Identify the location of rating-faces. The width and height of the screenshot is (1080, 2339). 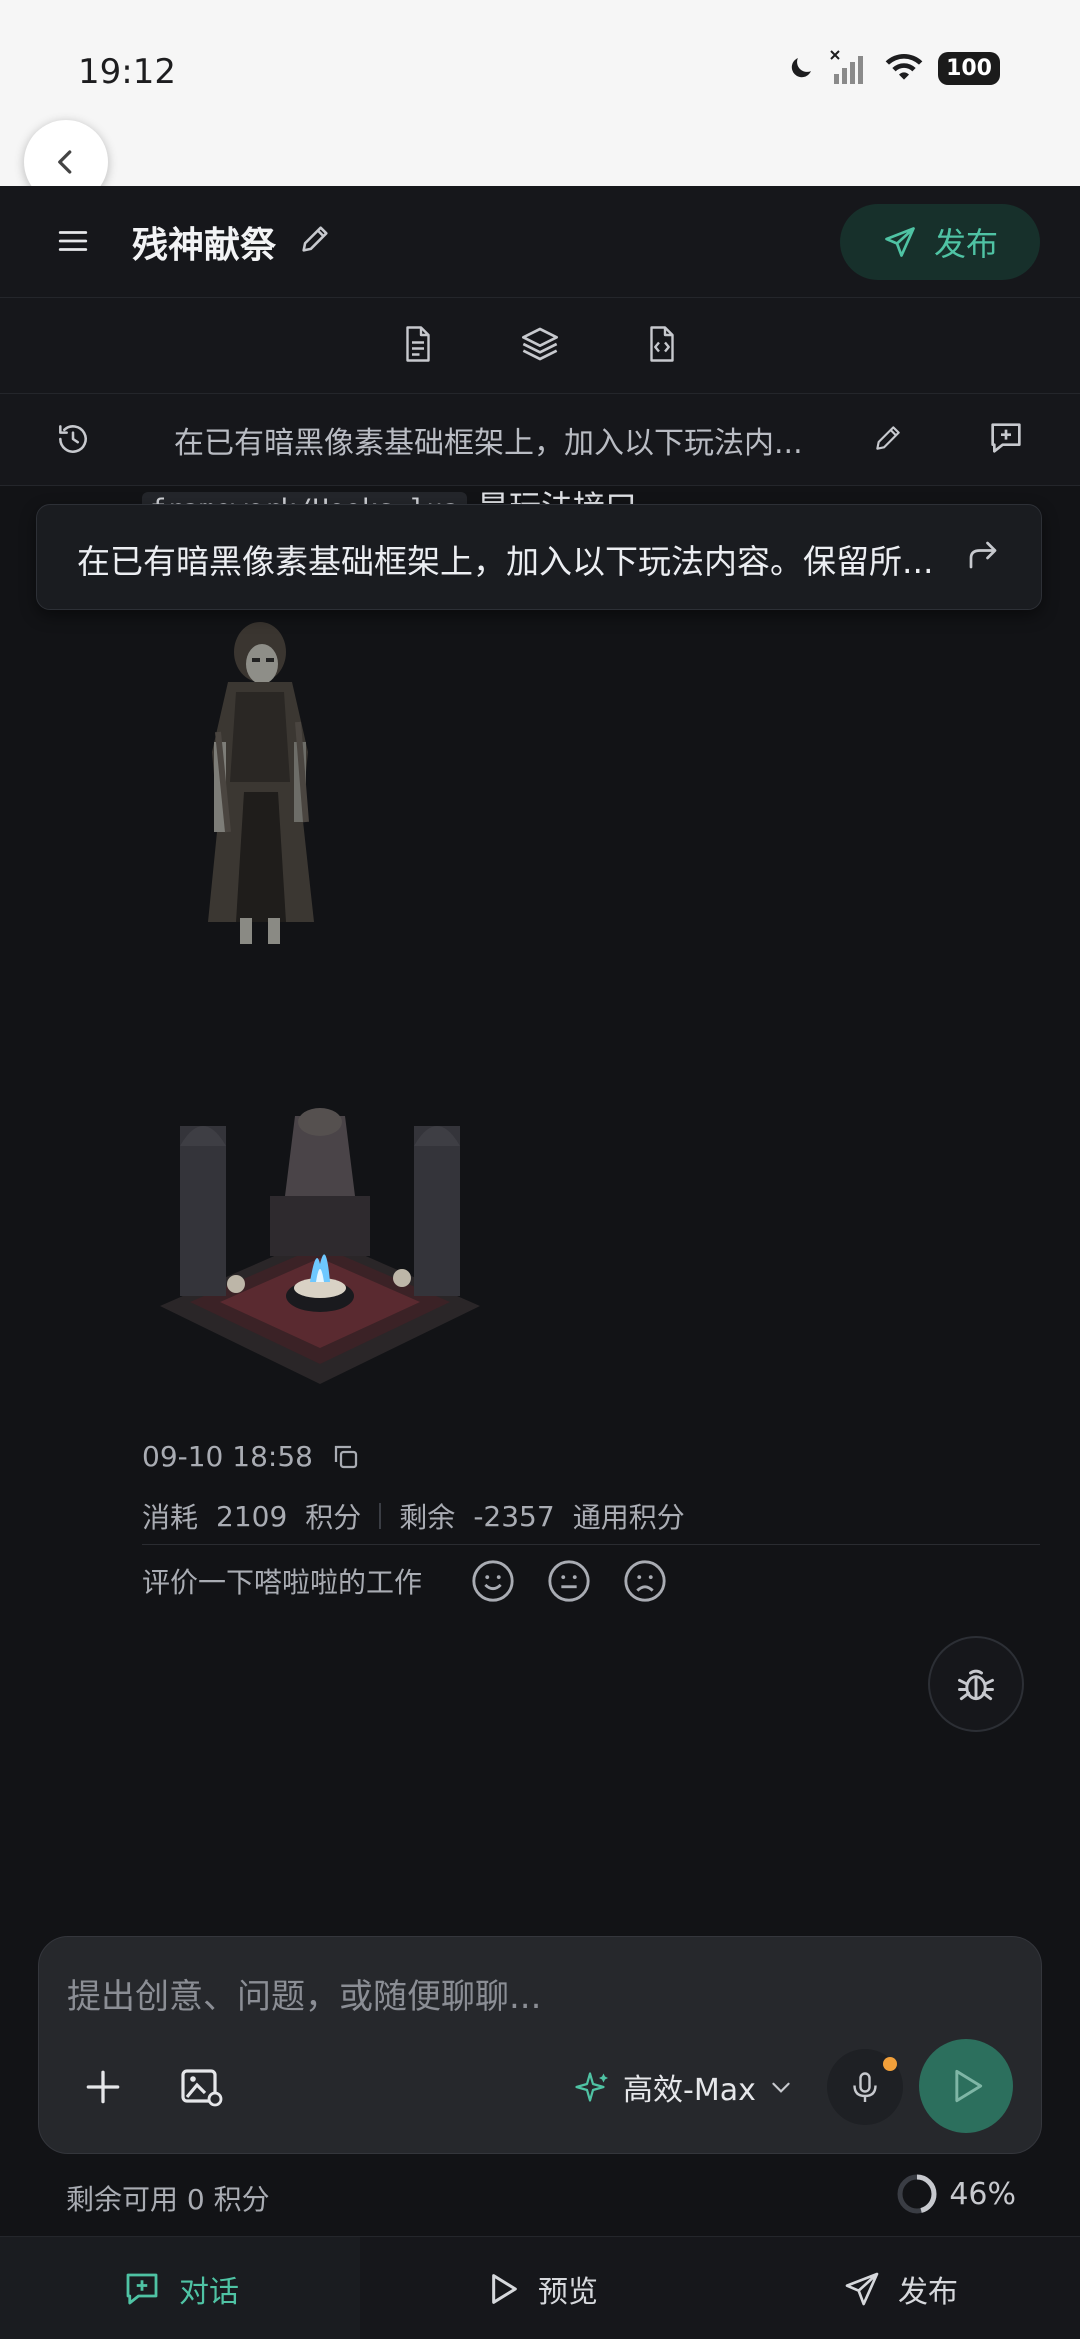
(569, 1581).